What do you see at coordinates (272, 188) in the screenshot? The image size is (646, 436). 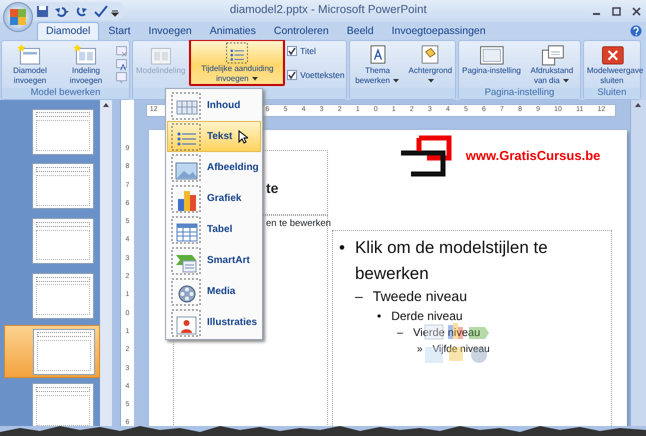 I see `title-fragment: te` at bounding box center [272, 188].